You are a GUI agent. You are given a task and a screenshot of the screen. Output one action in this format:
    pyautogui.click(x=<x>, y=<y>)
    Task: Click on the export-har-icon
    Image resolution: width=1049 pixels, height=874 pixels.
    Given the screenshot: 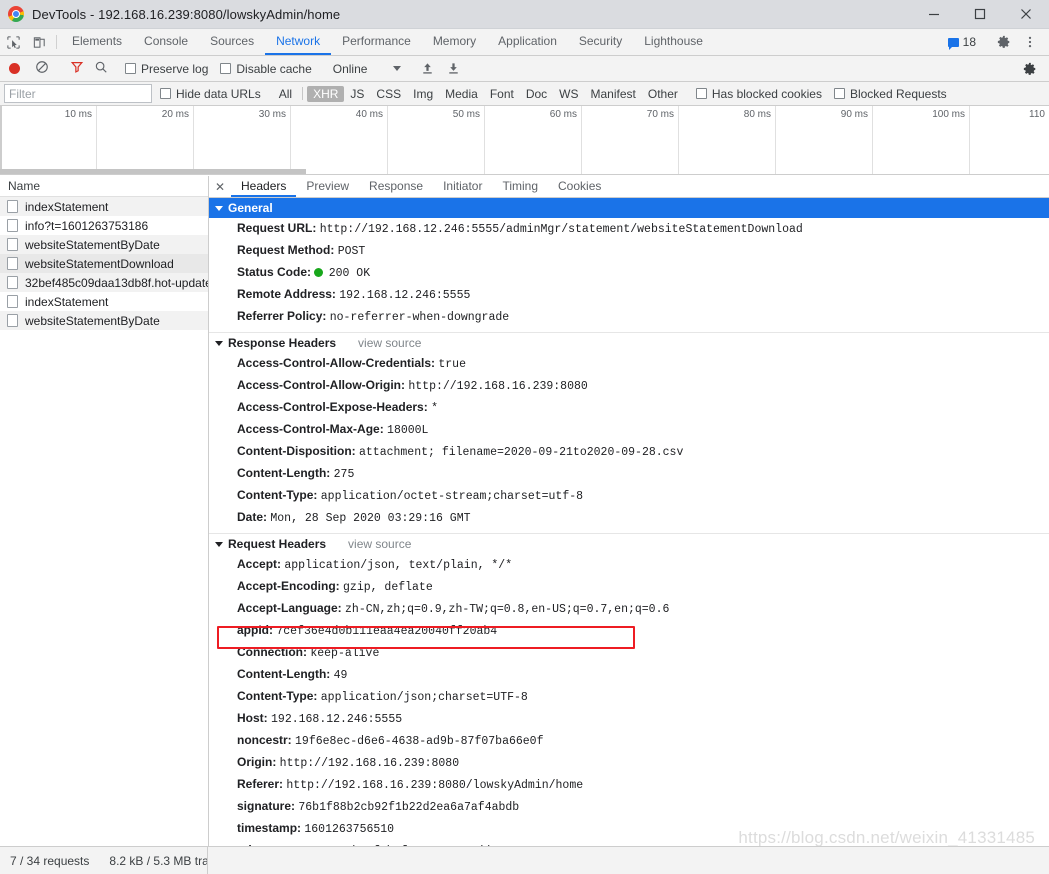 What is the action you would take?
    pyautogui.click(x=453, y=68)
    